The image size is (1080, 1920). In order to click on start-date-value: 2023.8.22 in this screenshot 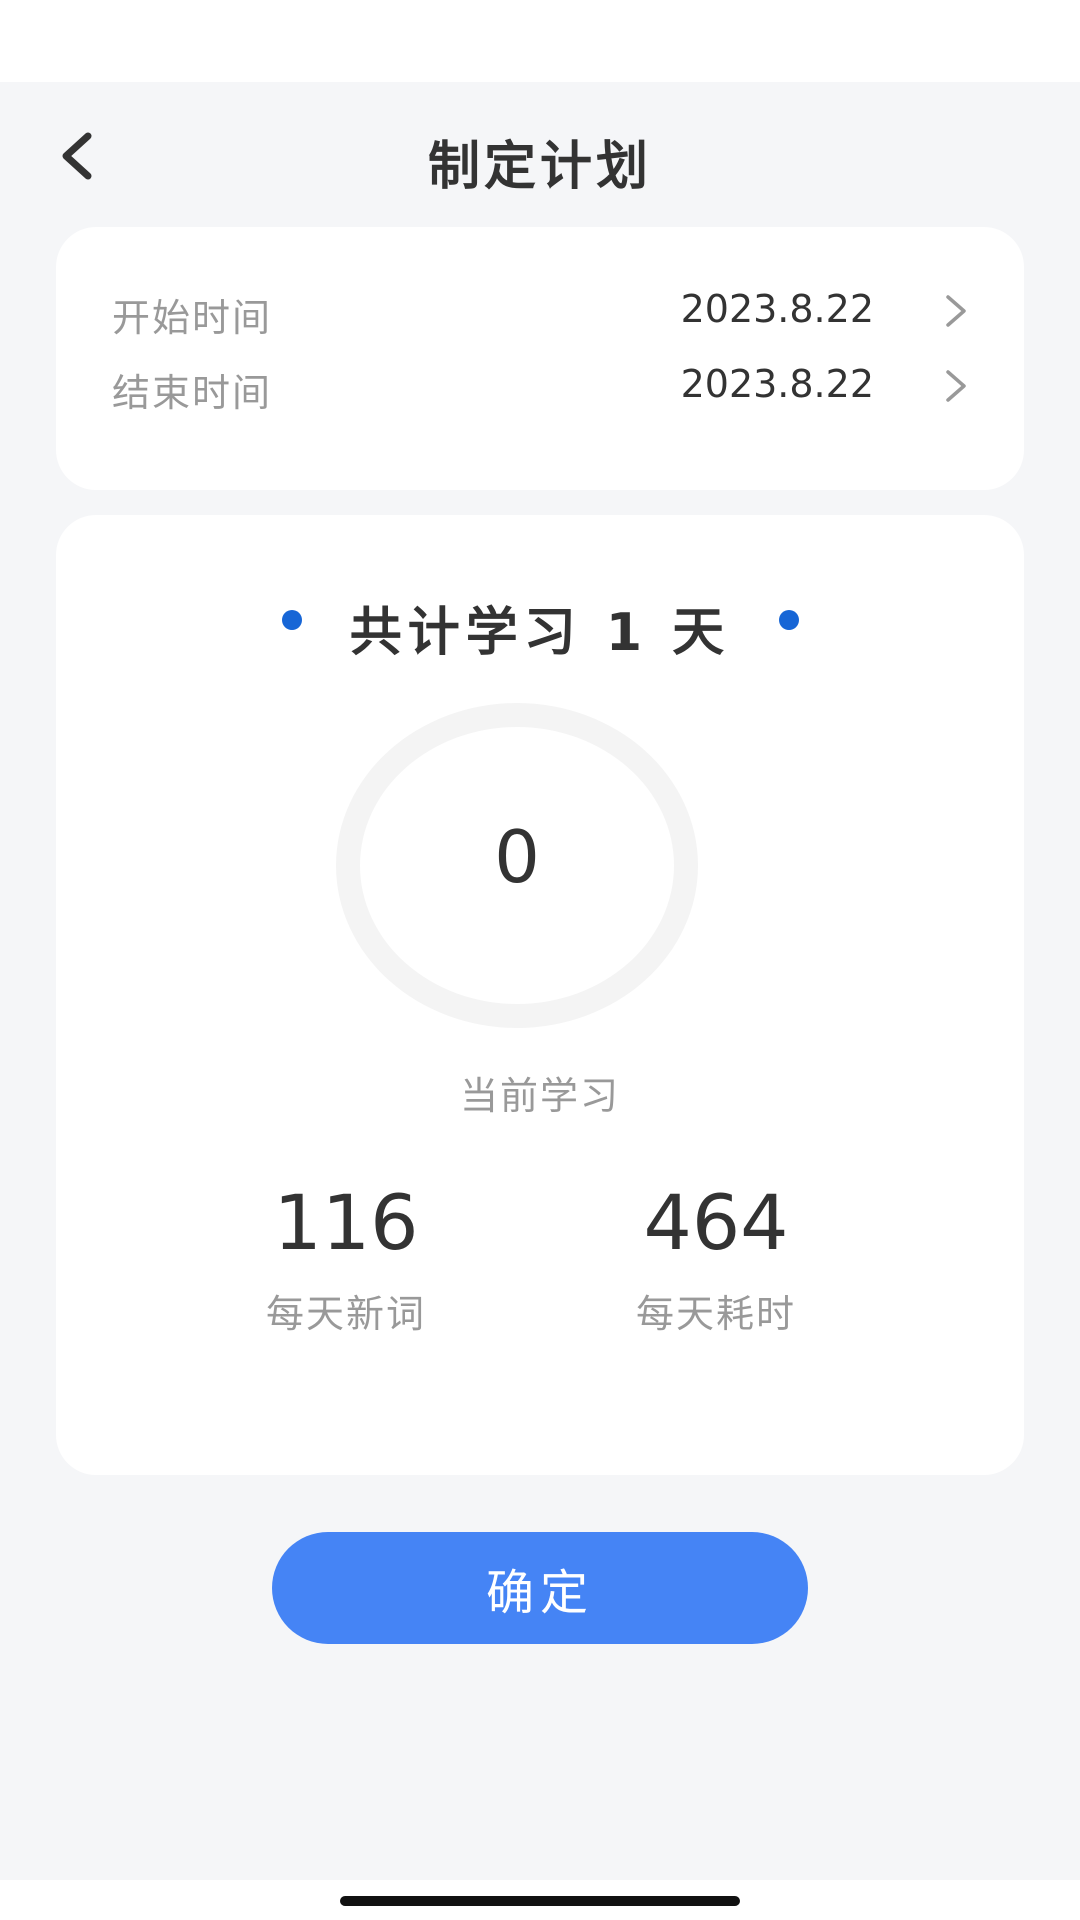, I will do `click(777, 309)`.